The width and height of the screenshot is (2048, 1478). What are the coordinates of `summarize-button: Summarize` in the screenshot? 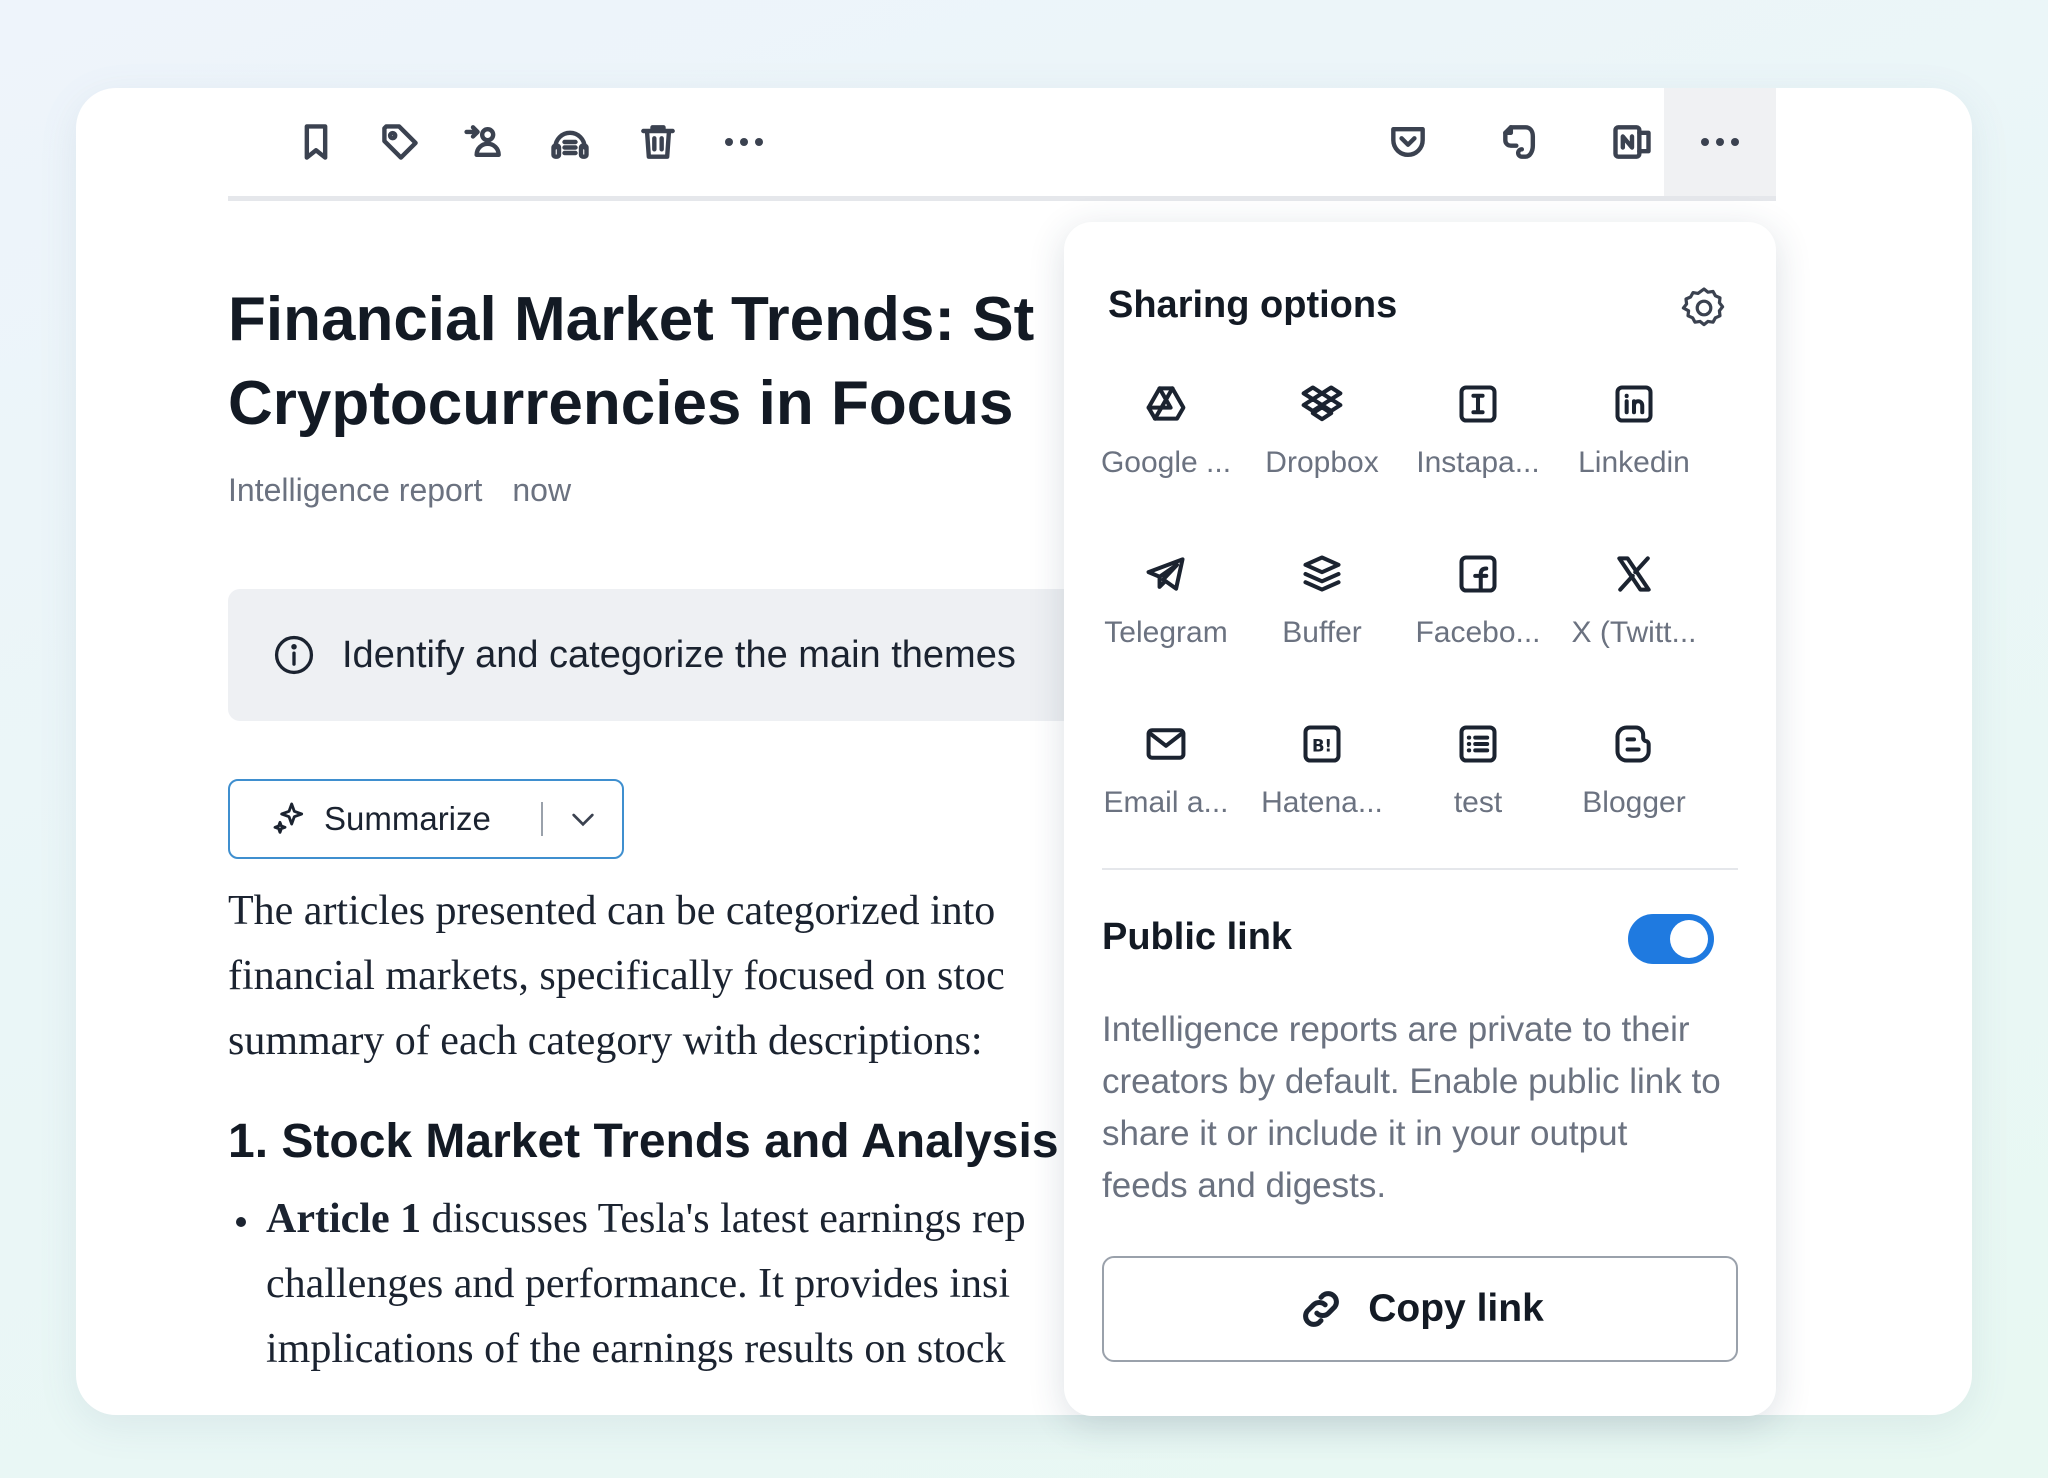 It's located at (426, 819).